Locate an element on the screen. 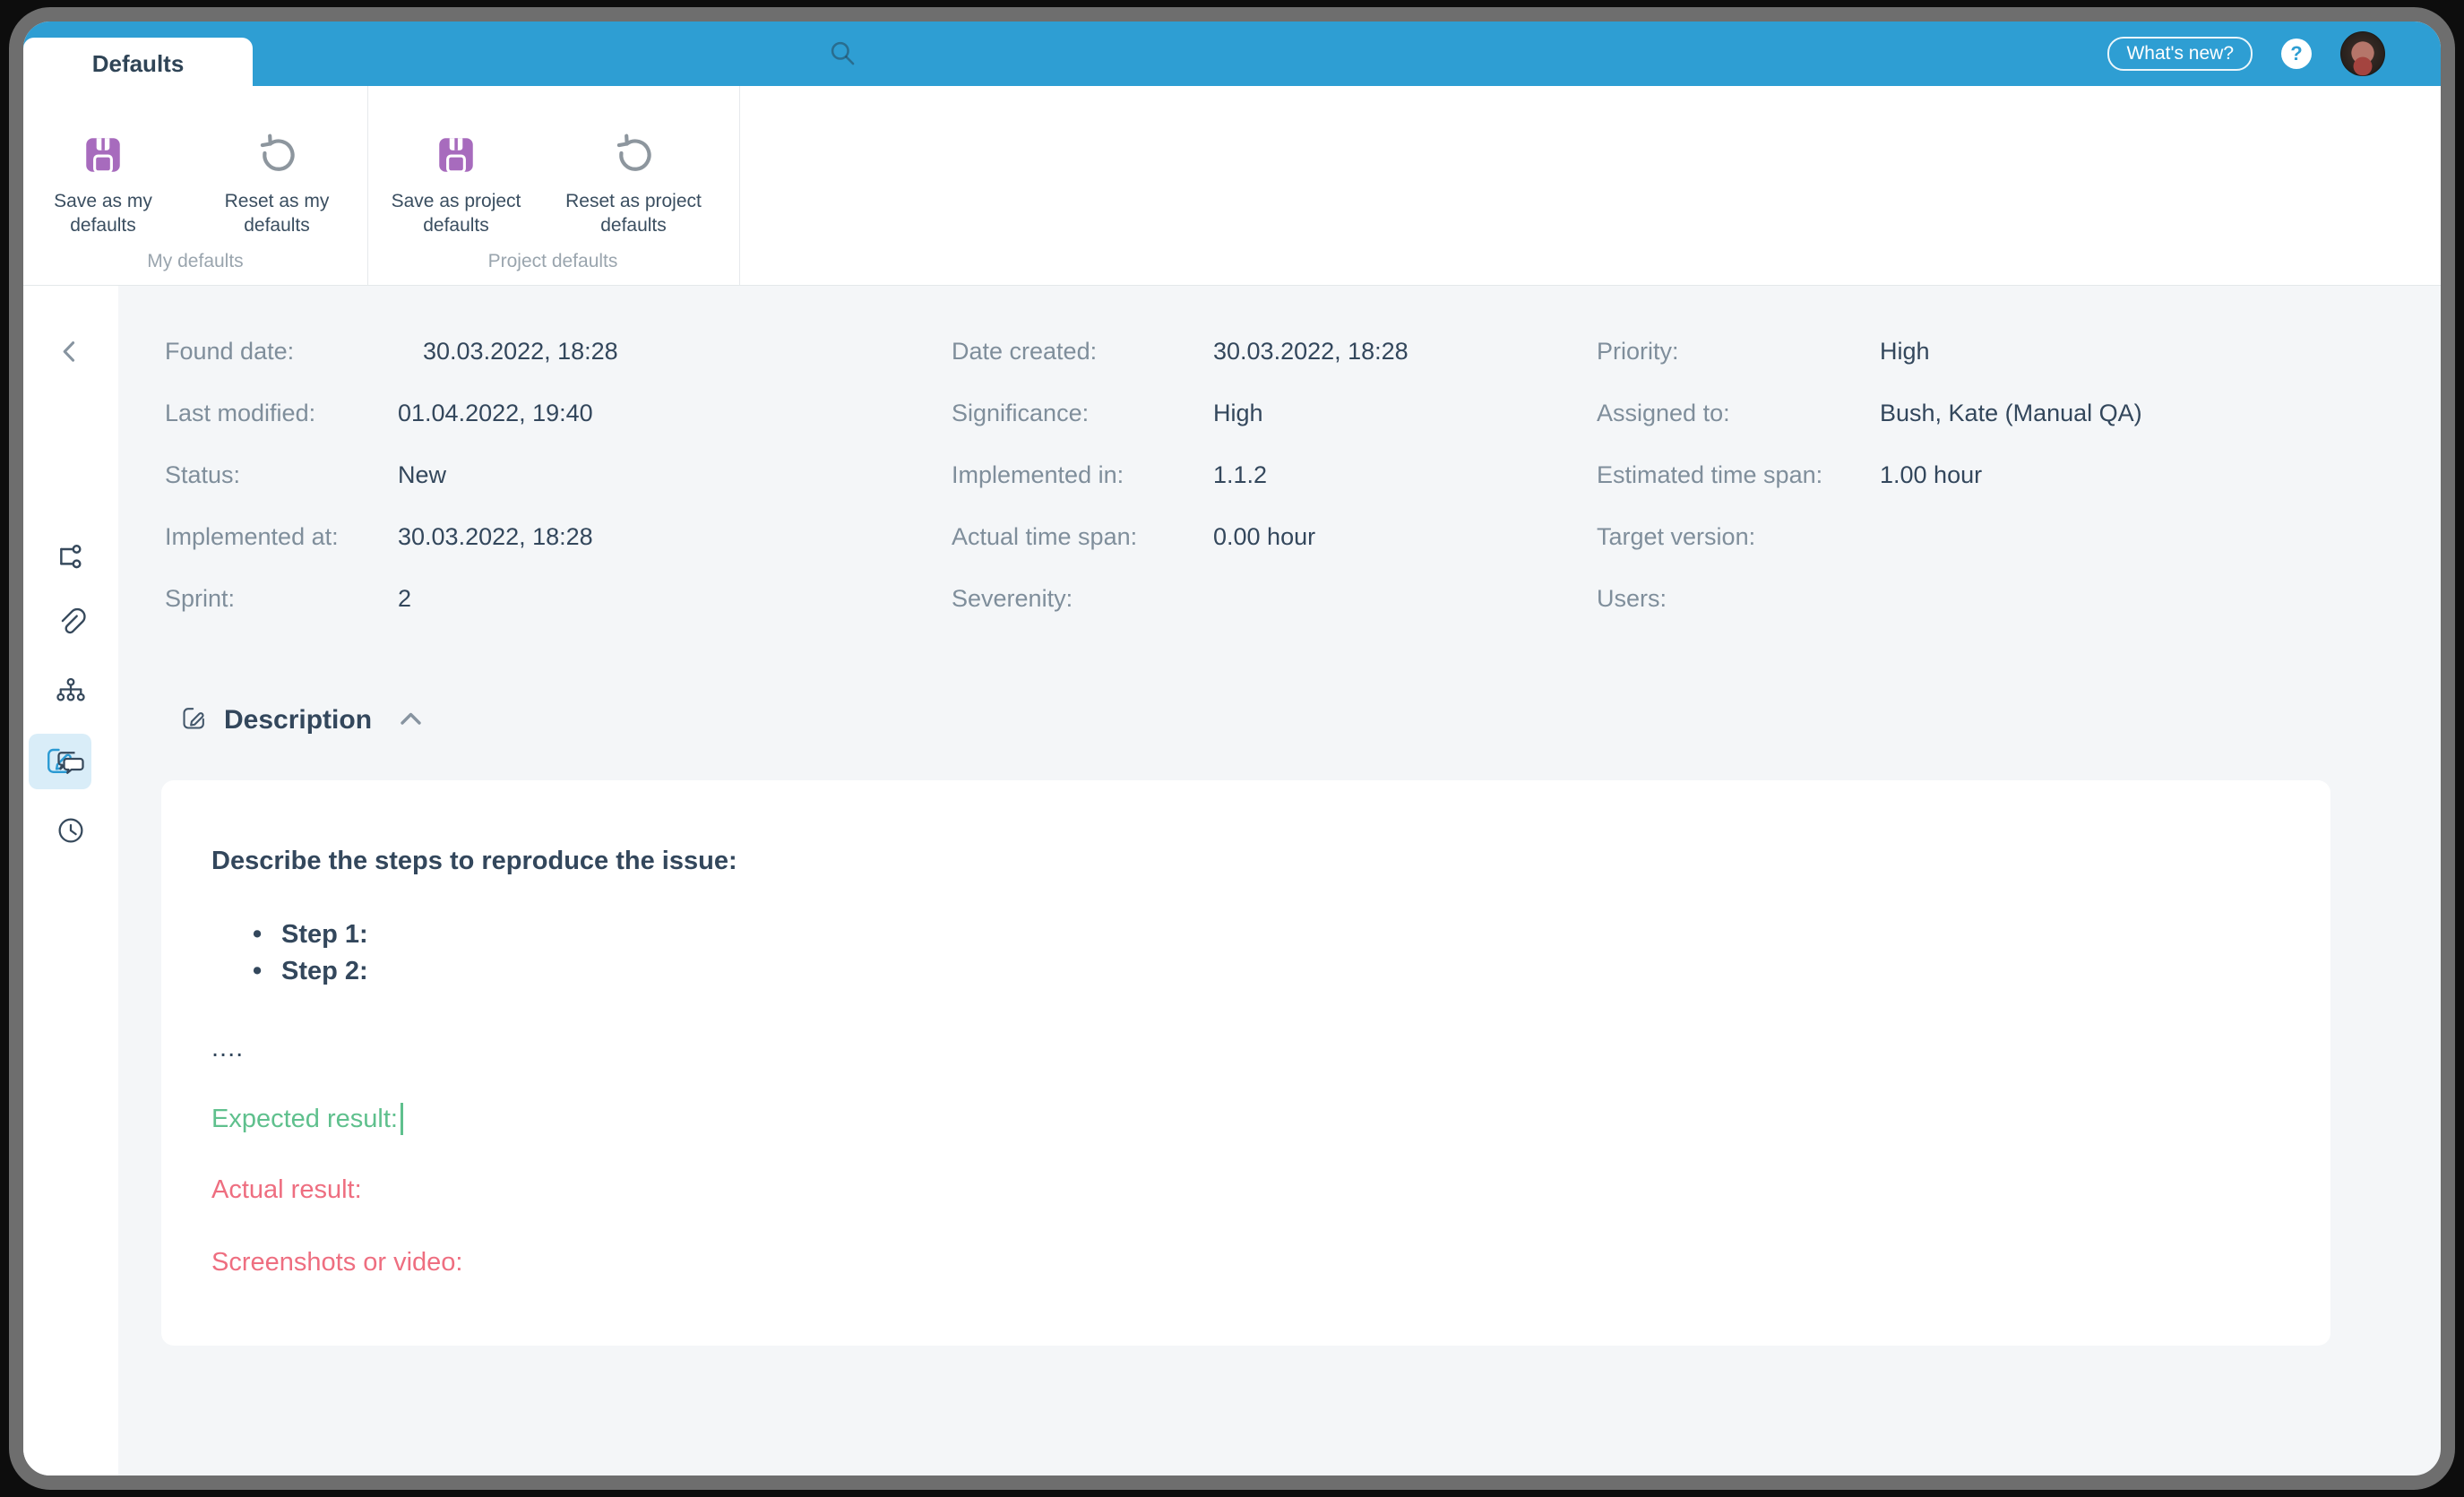  field-value: 01.04.2022, 19:40 is located at coordinates (496, 413).